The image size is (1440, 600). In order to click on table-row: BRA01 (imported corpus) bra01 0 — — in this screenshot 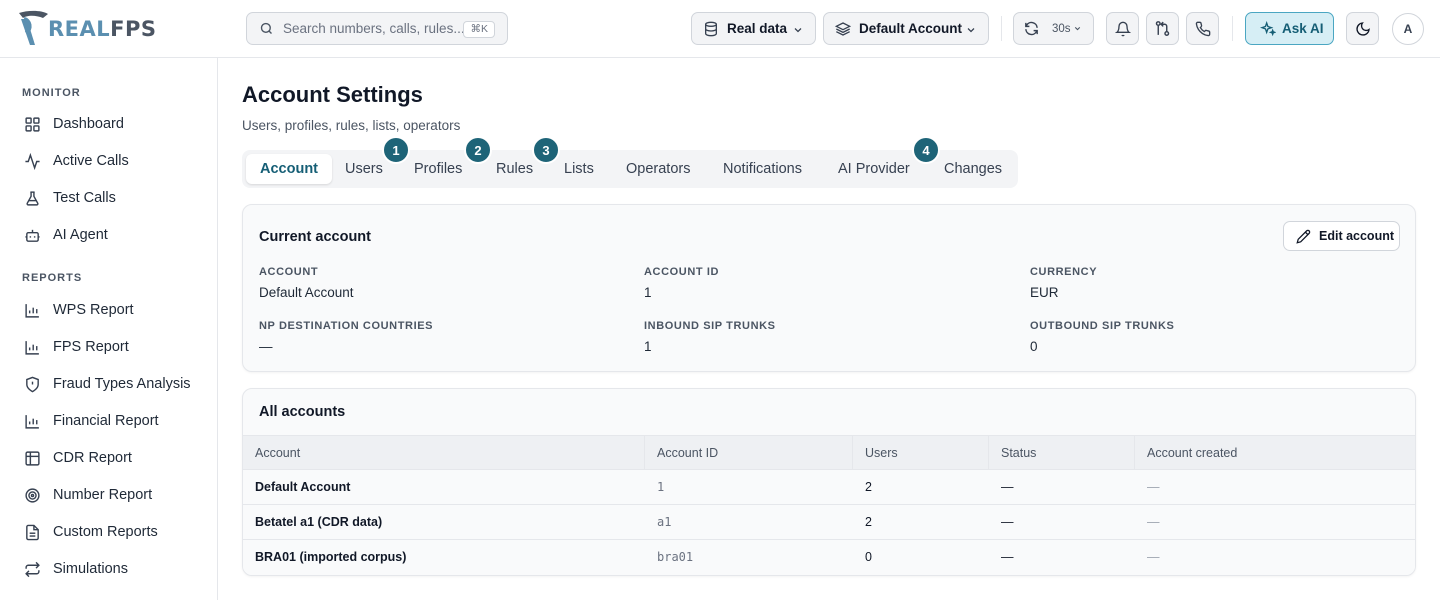, I will do `click(829, 557)`.